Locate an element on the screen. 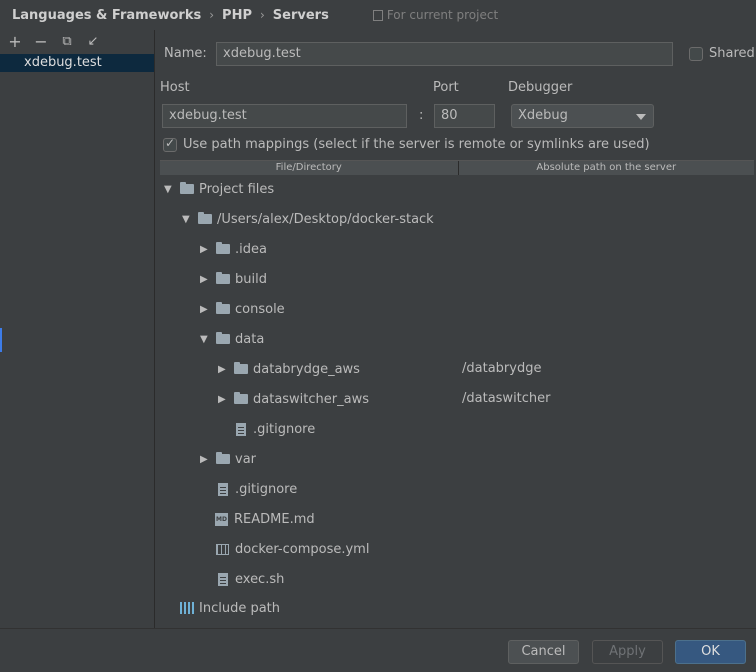 The width and height of the screenshot is (756, 672). library-icon is located at coordinates (187, 608).